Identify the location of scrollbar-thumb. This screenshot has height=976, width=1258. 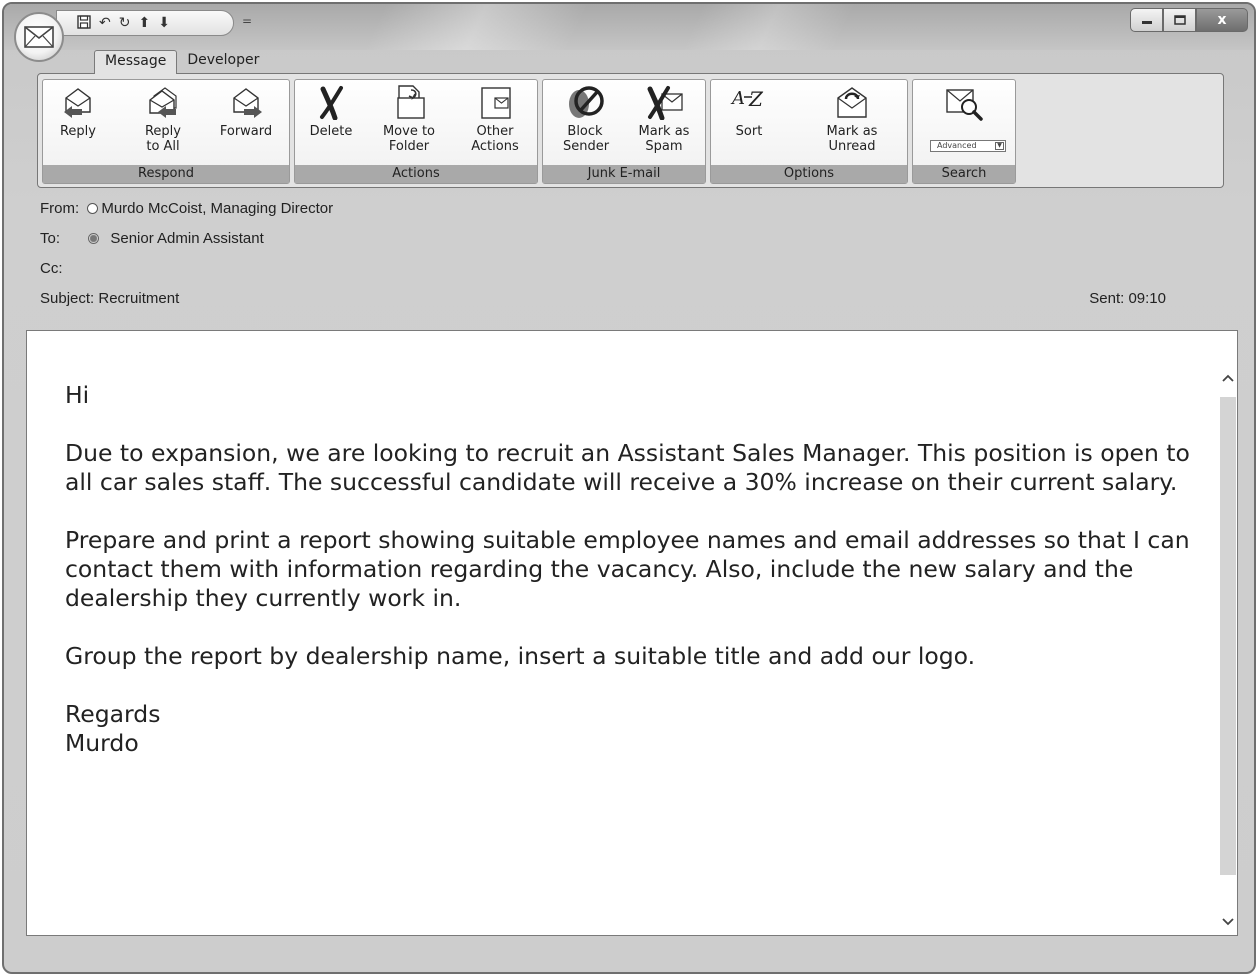
(1228, 636).